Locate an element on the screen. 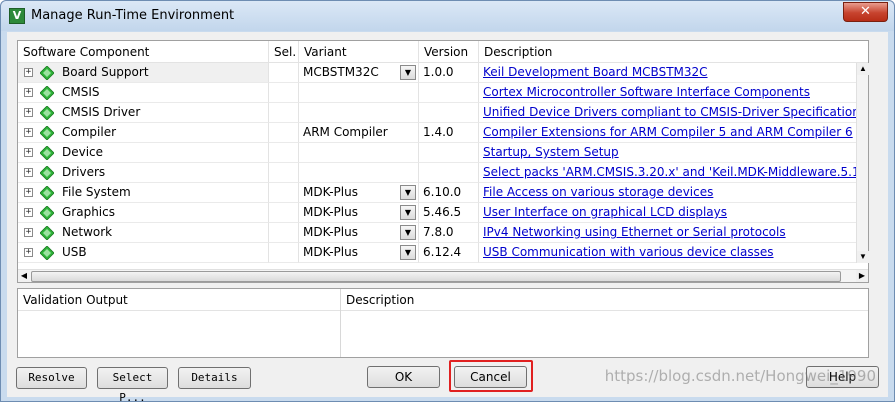 Image resolution: width=895 pixels, height=408 pixels. column-header-description: Description is located at coordinates (673, 52).